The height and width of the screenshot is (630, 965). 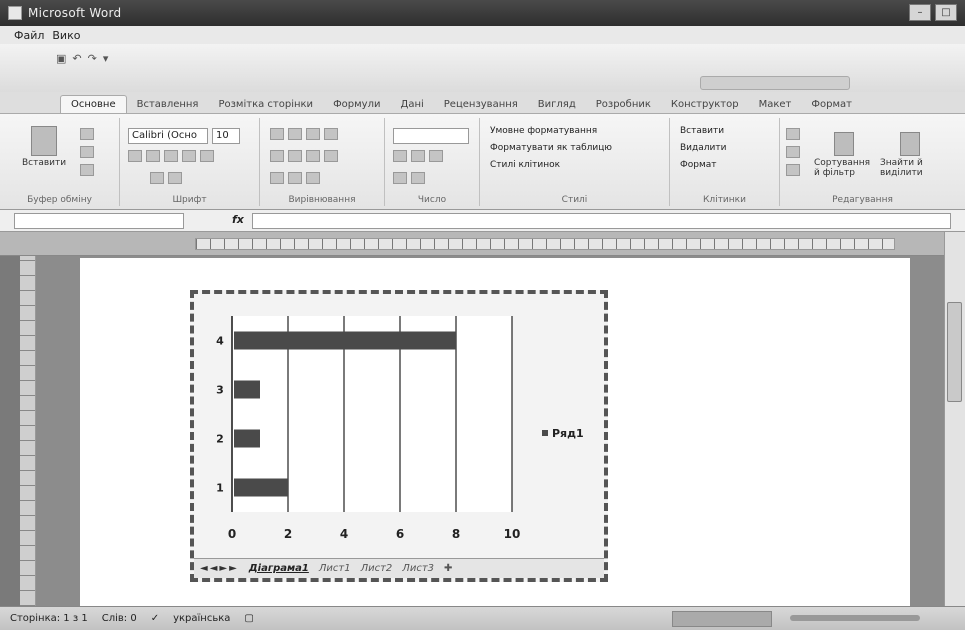 I want to click on tab-page-layout: Розмітка сторінки, so click(x=265, y=104).